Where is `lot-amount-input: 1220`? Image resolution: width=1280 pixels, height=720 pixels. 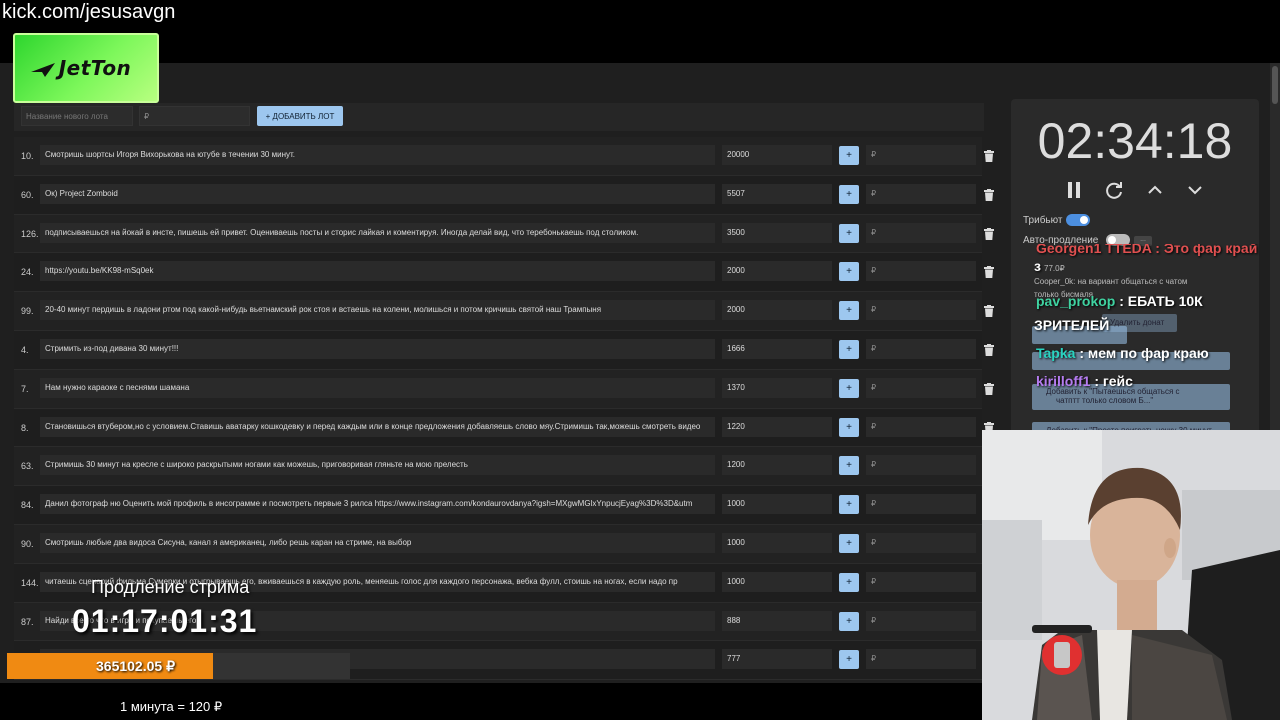
lot-amount-input: 1220 is located at coordinates (777, 426).